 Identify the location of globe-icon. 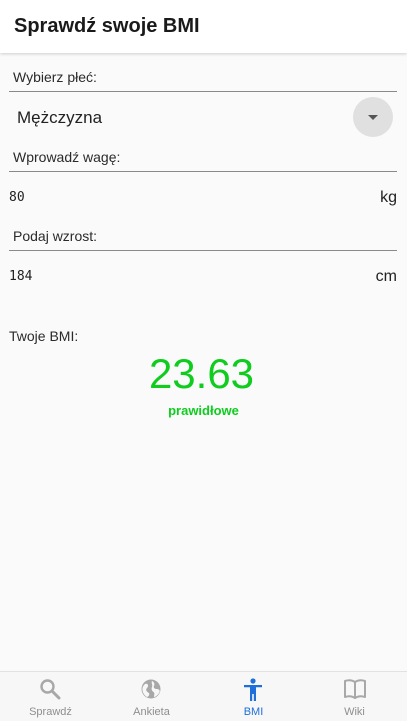
(151, 689).